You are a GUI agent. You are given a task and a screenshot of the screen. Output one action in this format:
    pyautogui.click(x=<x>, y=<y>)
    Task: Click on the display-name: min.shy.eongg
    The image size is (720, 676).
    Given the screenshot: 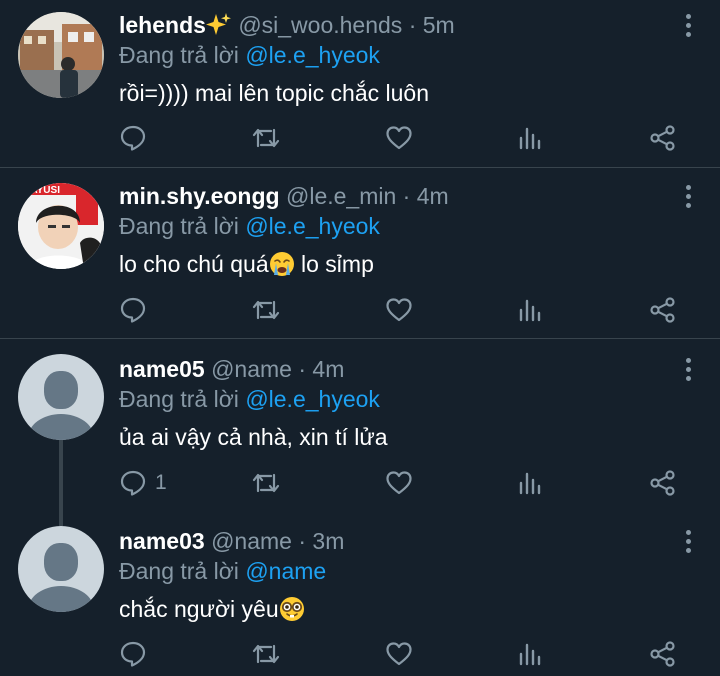 What is the action you would take?
    pyautogui.click(x=199, y=196)
    